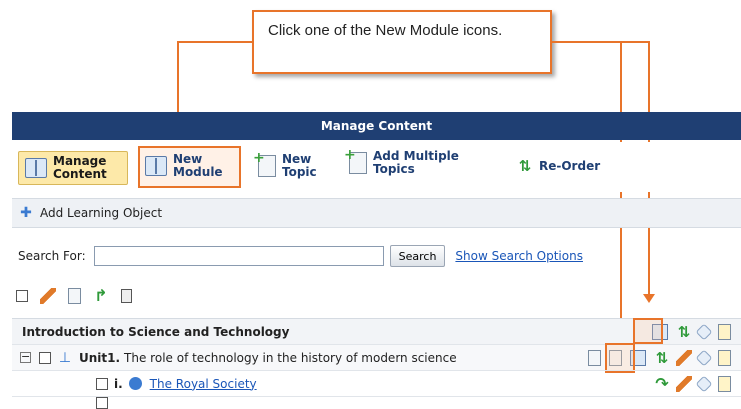 The width and height of the screenshot is (741, 409). Describe the element at coordinates (417, 256) in the screenshot. I see `search-button: Search` at that location.